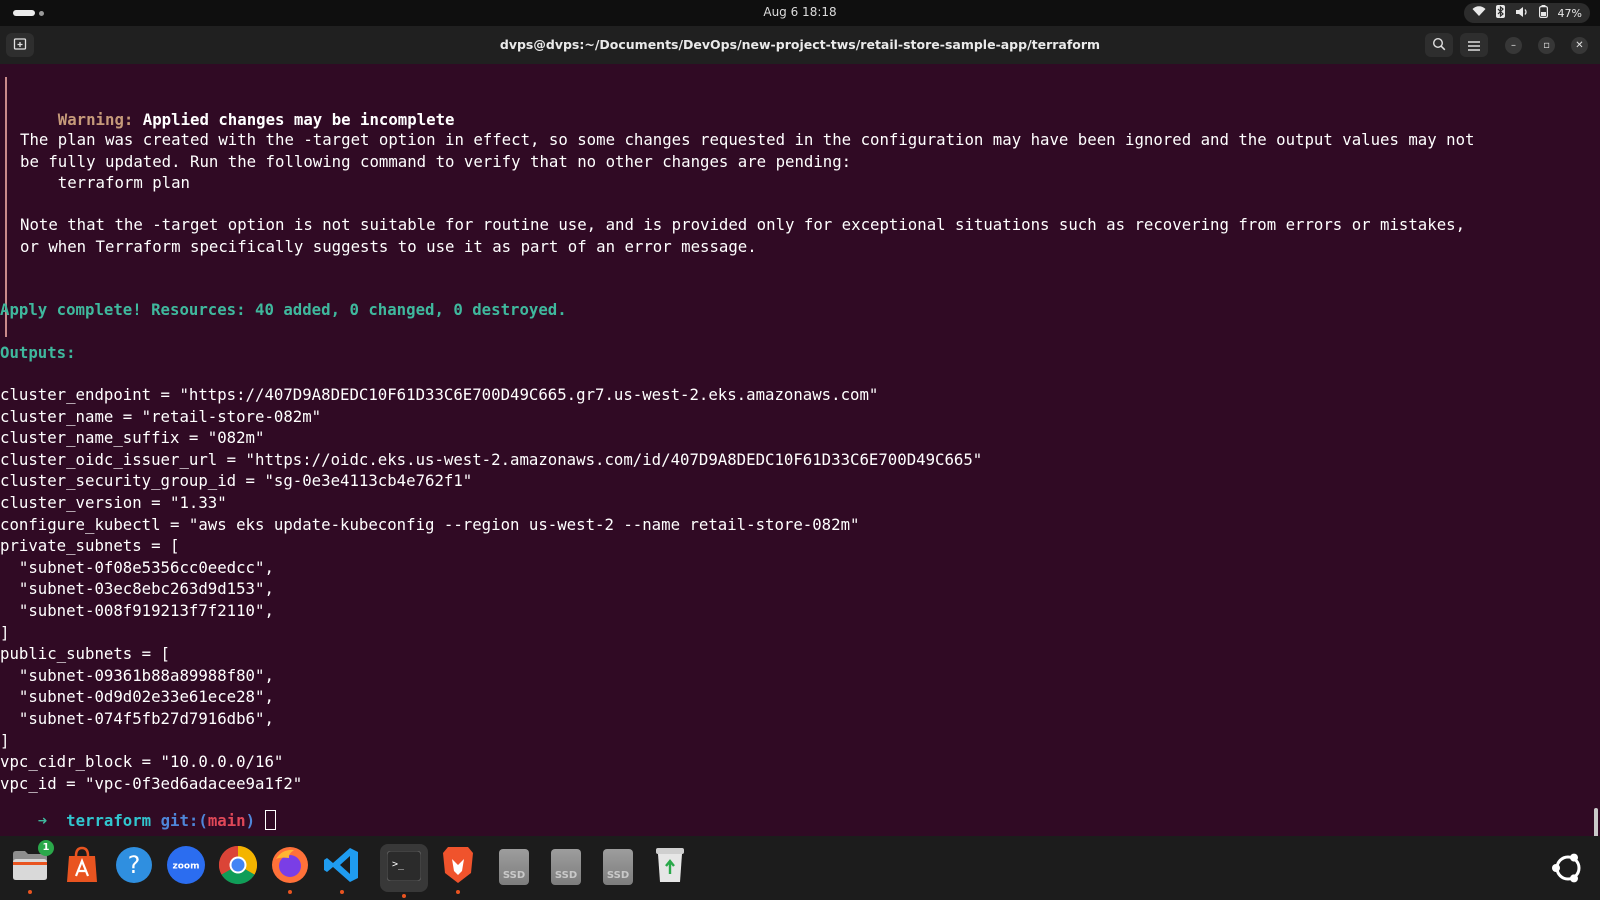  Describe the element at coordinates (290, 867) in the screenshot. I see `firefox-icon` at that location.